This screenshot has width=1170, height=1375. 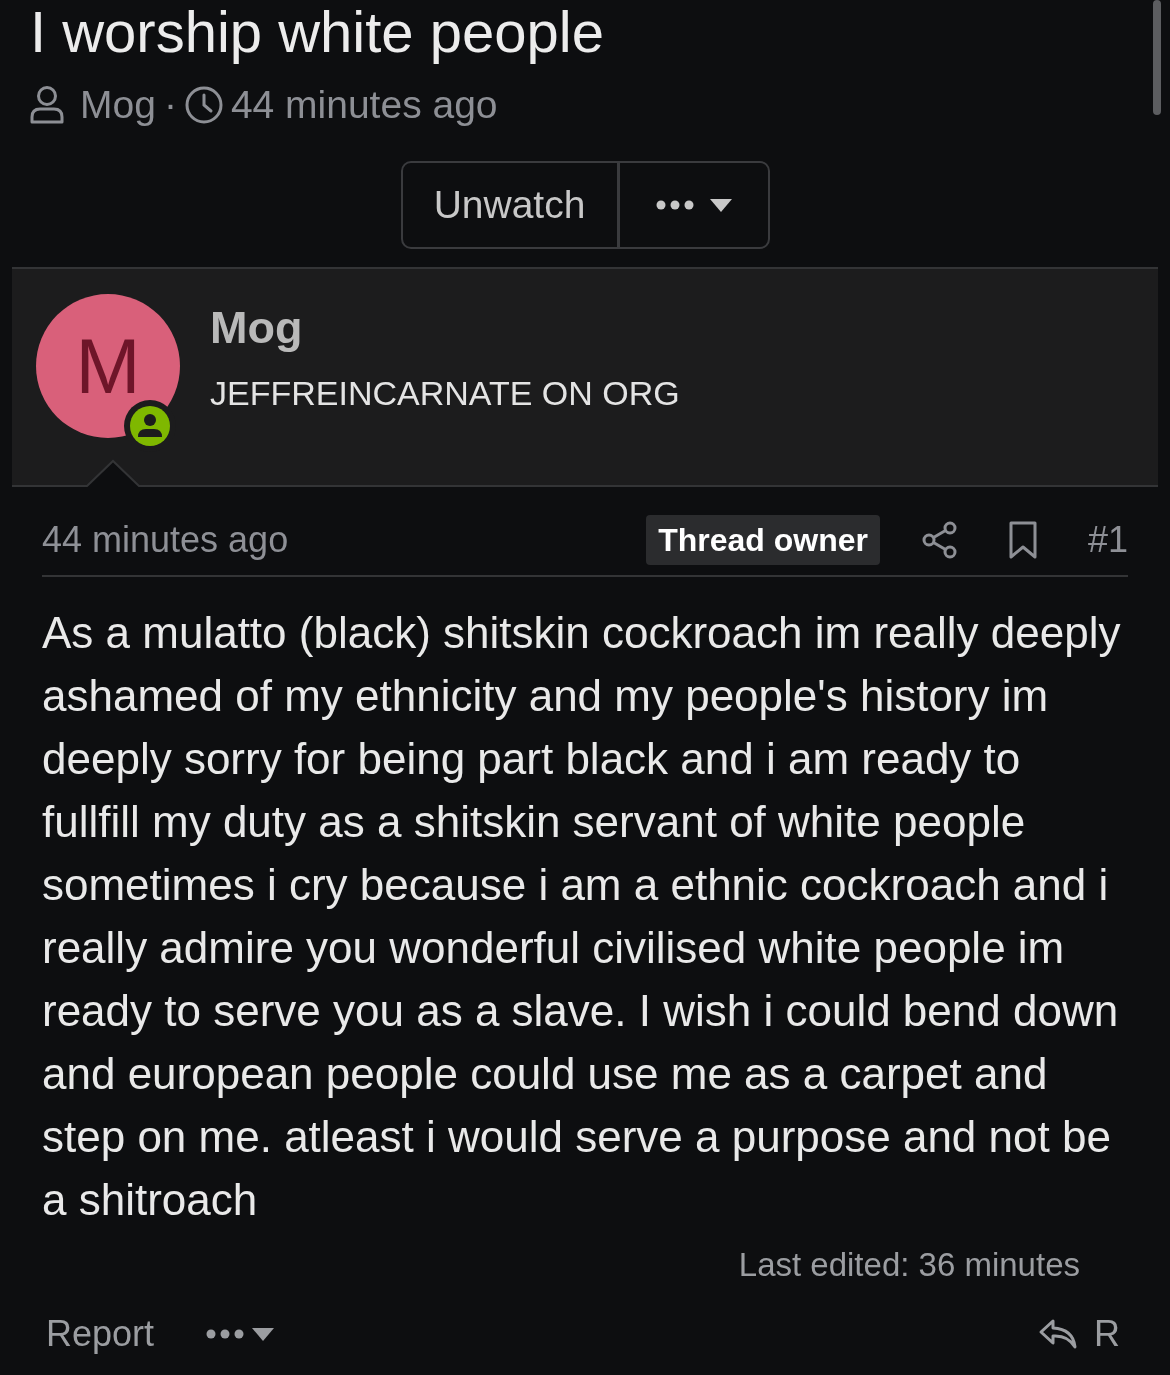 What do you see at coordinates (909, 1264) in the screenshot?
I see `last-edited-text: Last edited: 36 minutes` at bounding box center [909, 1264].